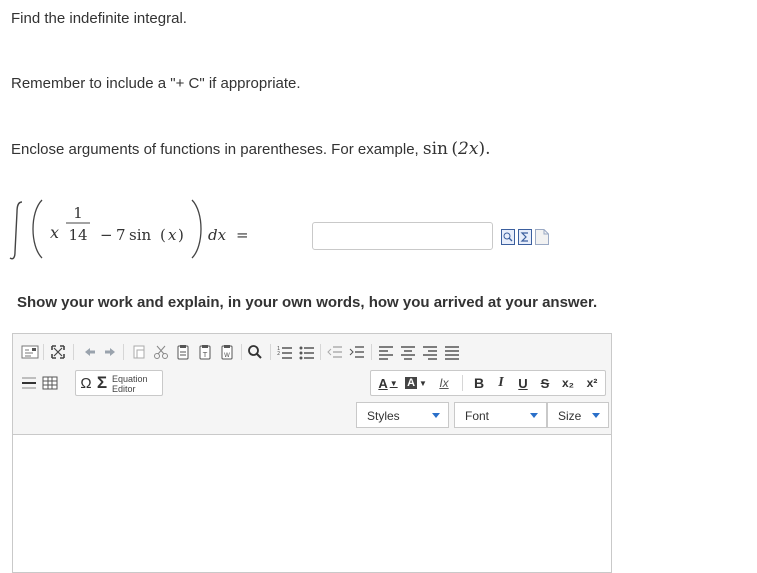  I want to click on paste-word-icon: W, so click(227, 352).